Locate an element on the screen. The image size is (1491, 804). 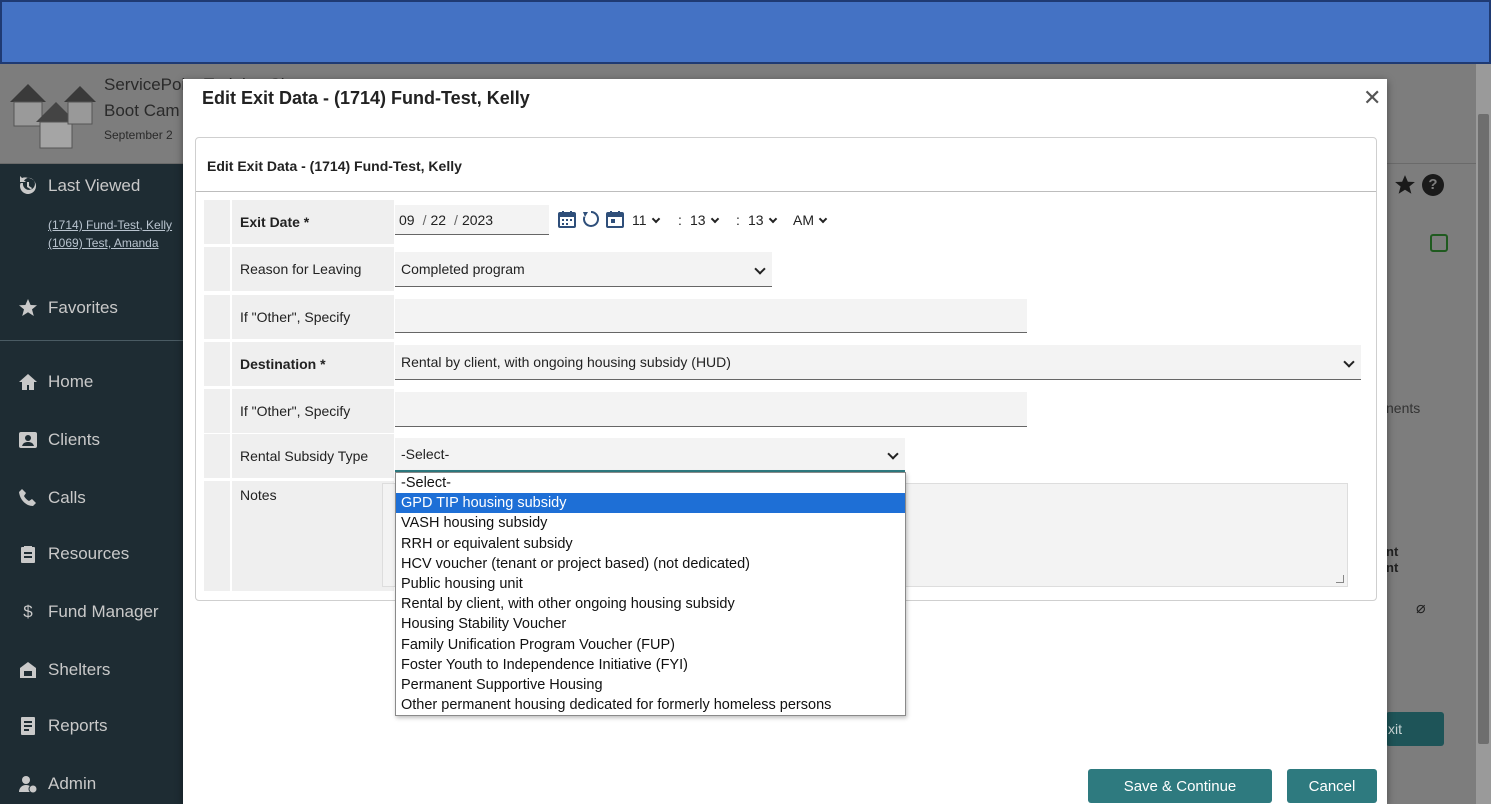
reset-icon is located at coordinates (591, 219).